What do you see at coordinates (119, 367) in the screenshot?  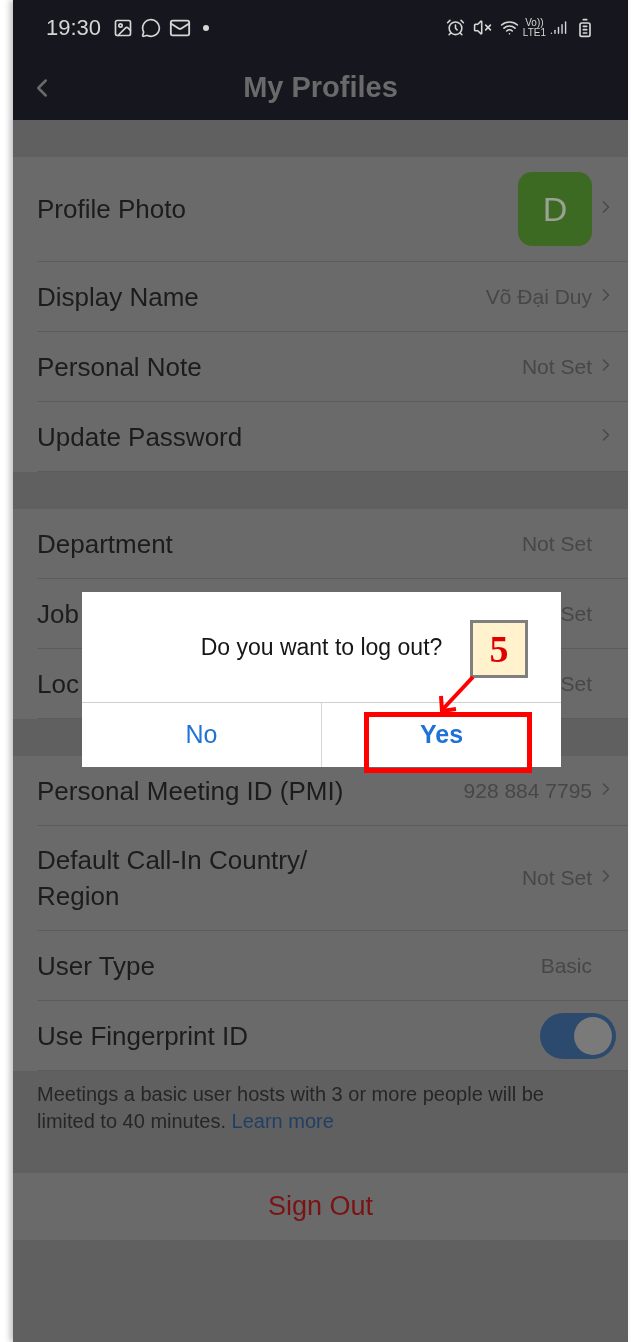 I see `row-label: Personal Note` at bounding box center [119, 367].